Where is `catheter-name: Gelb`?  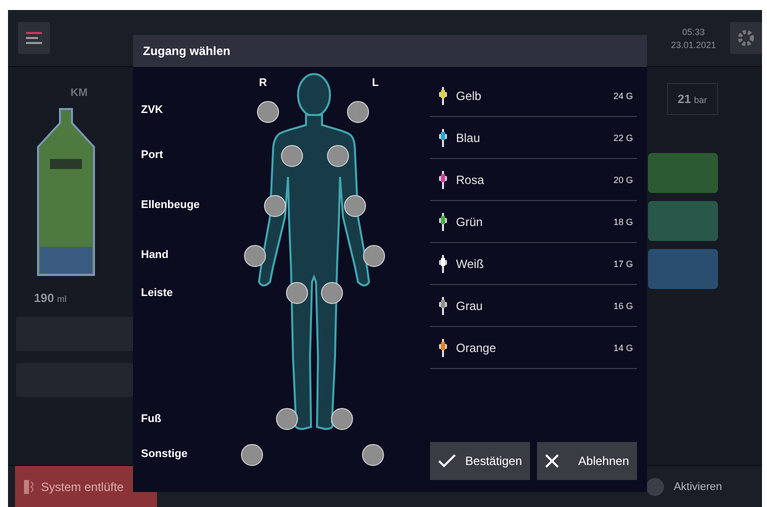
catheter-name: Gelb is located at coordinates (469, 95).